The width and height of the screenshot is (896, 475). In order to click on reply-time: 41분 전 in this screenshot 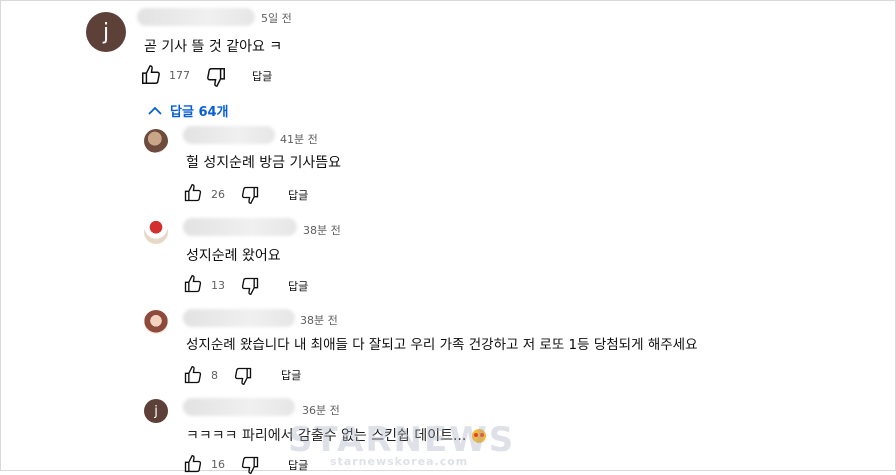, I will do `click(299, 139)`.